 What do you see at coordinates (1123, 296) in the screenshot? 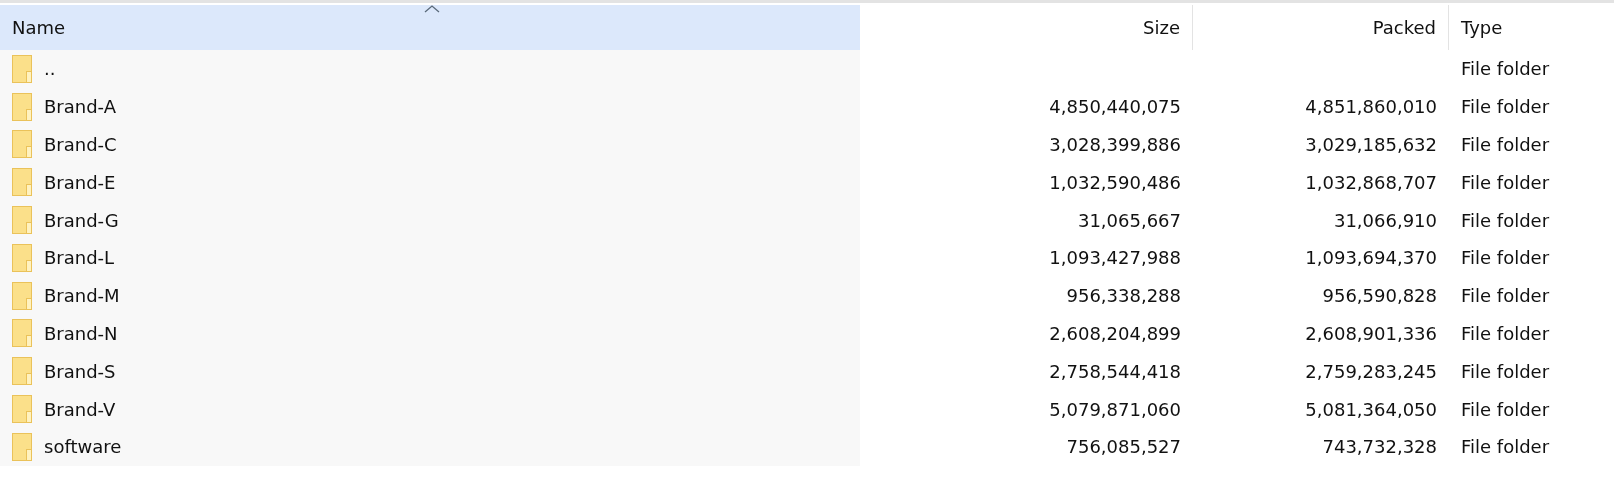
I see `table-cell: 956,338,288` at bounding box center [1123, 296].